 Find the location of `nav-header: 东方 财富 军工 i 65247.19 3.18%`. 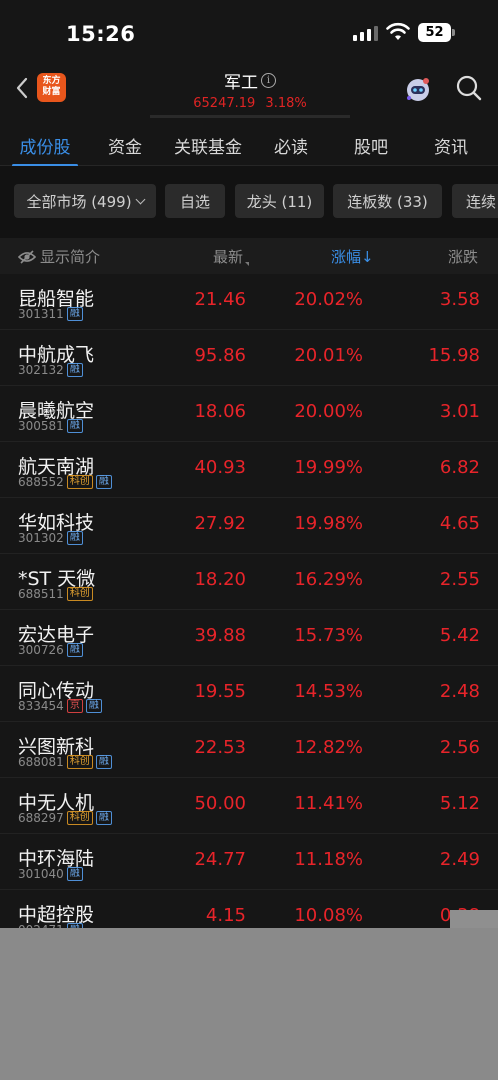

nav-header: 东方 财富 军工 i 65247.19 3.18% is located at coordinates (249, 90).